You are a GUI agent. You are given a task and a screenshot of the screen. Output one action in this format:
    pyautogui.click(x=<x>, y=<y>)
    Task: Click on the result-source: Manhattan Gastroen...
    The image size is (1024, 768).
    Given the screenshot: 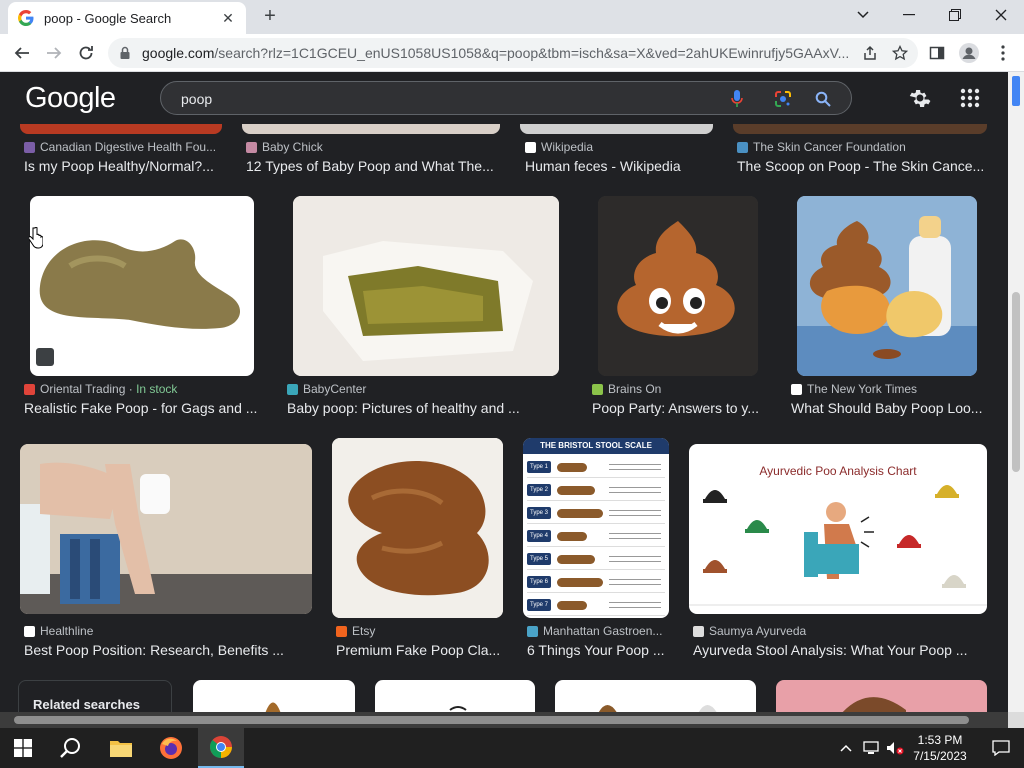 What is the action you would take?
    pyautogui.click(x=598, y=631)
    